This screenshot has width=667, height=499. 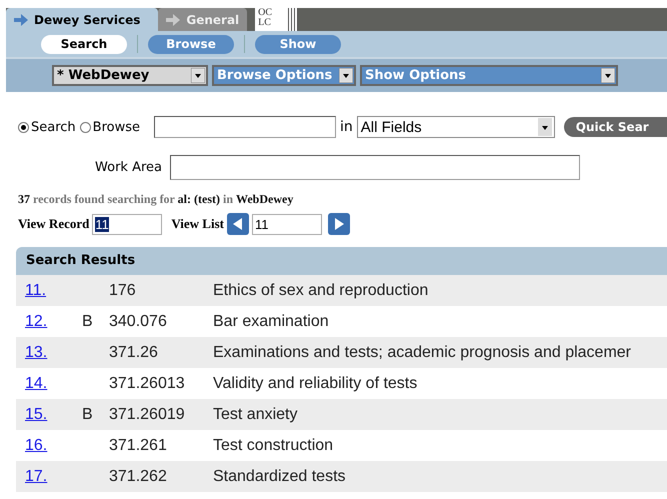 What do you see at coordinates (197, 224) in the screenshot?
I see `view-list-label: View List` at bounding box center [197, 224].